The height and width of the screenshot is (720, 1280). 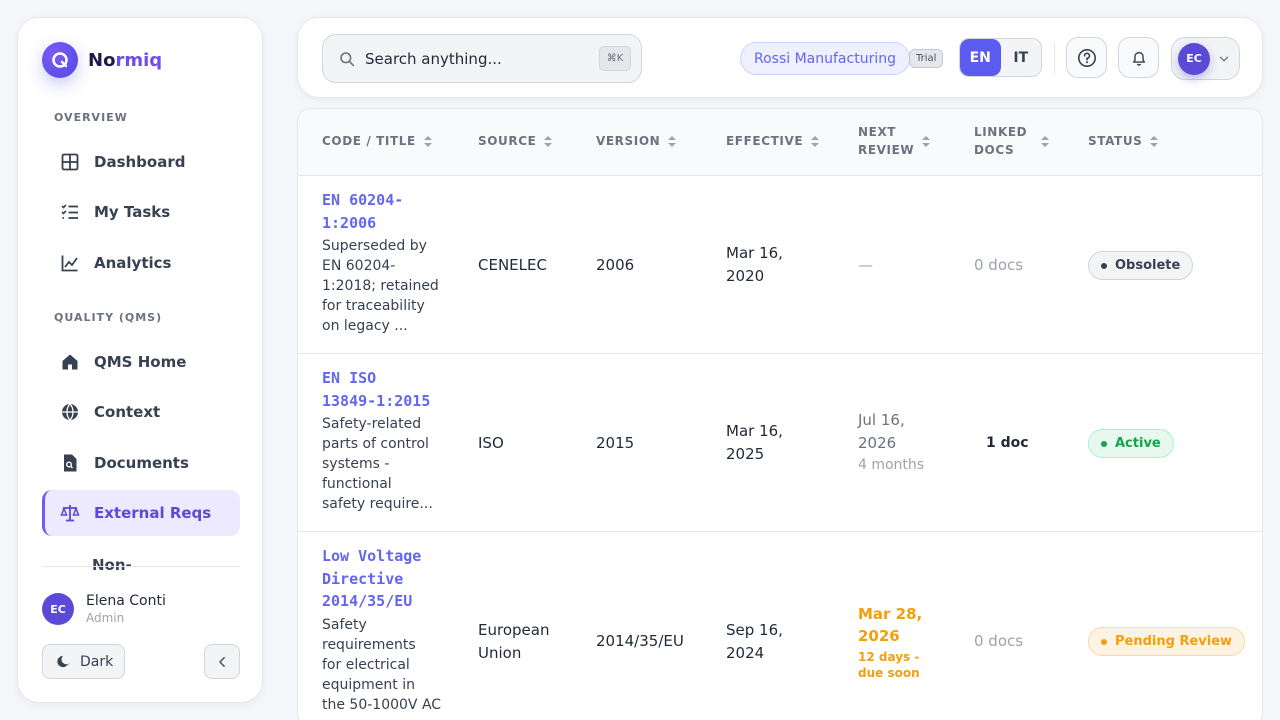 I want to click on effective-cell: Mar 16, 2020, so click(x=754, y=264).